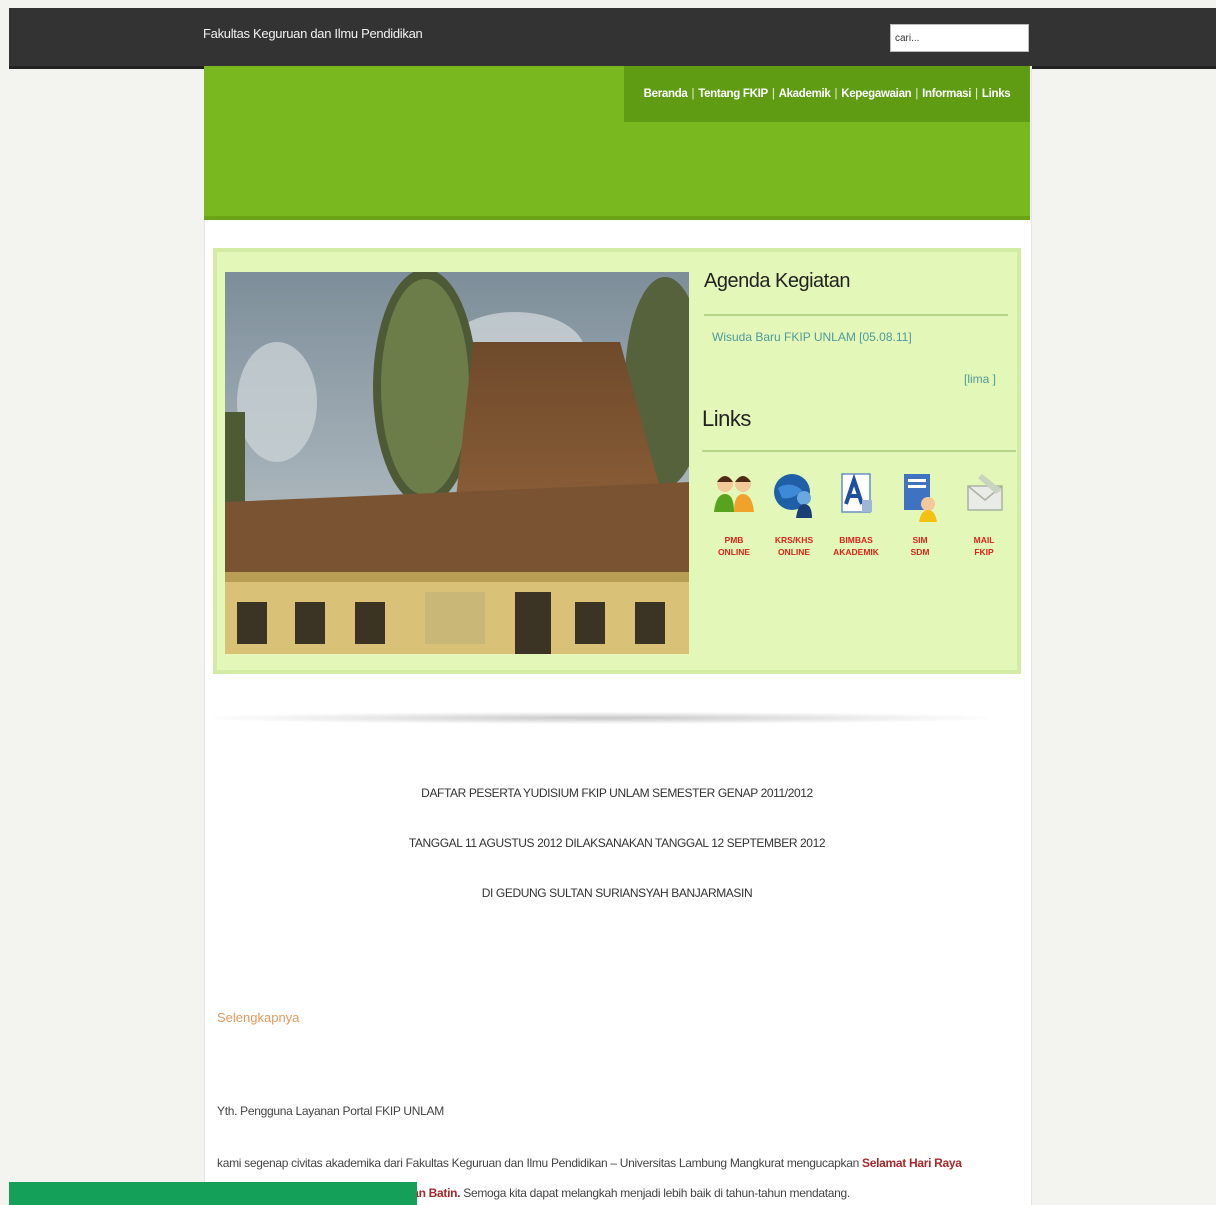 Image resolution: width=1216 pixels, height=1205 pixels. I want to click on link-krs-online: KRS/KHS ONLINE, so click(794, 514).